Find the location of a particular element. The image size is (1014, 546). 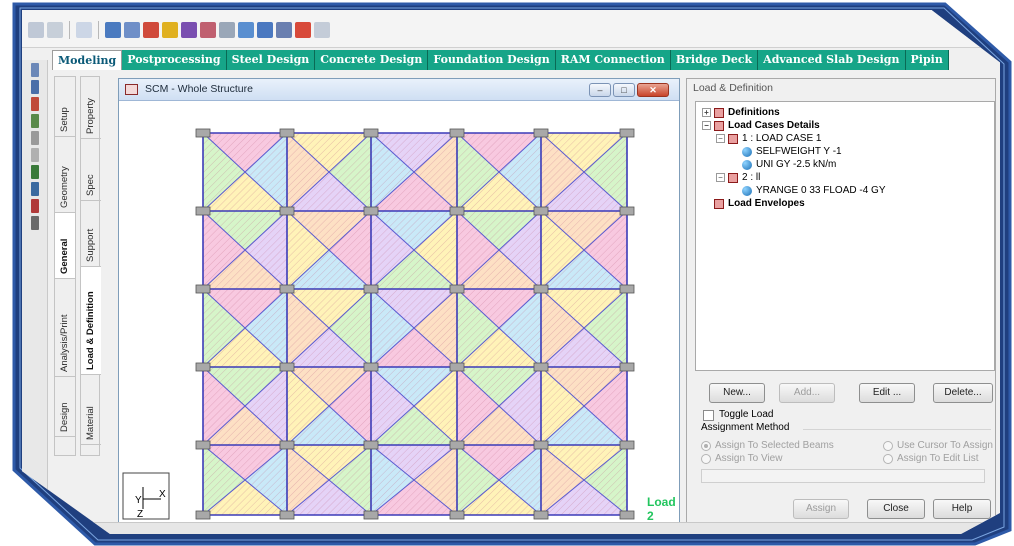

tree-label: Load Envelopes is located at coordinates (766, 203).